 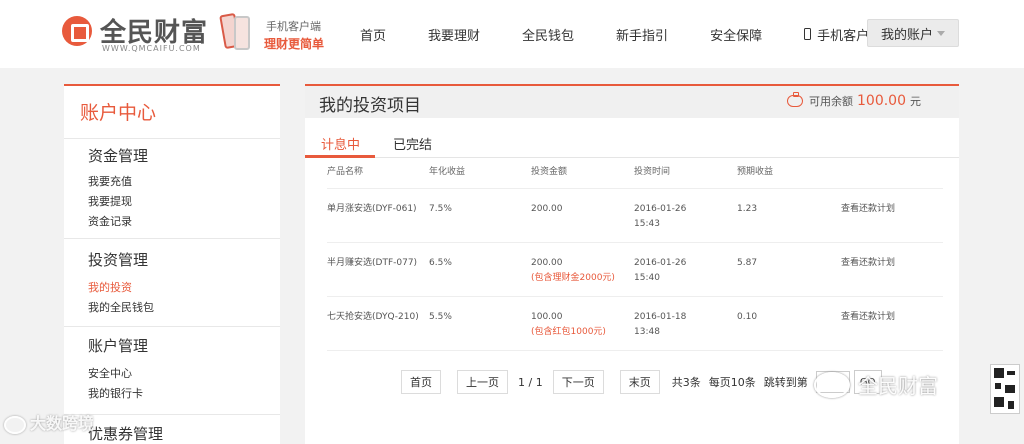 What do you see at coordinates (747, 263) in the screenshot?
I see `expected-return: 5.87` at bounding box center [747, 263].